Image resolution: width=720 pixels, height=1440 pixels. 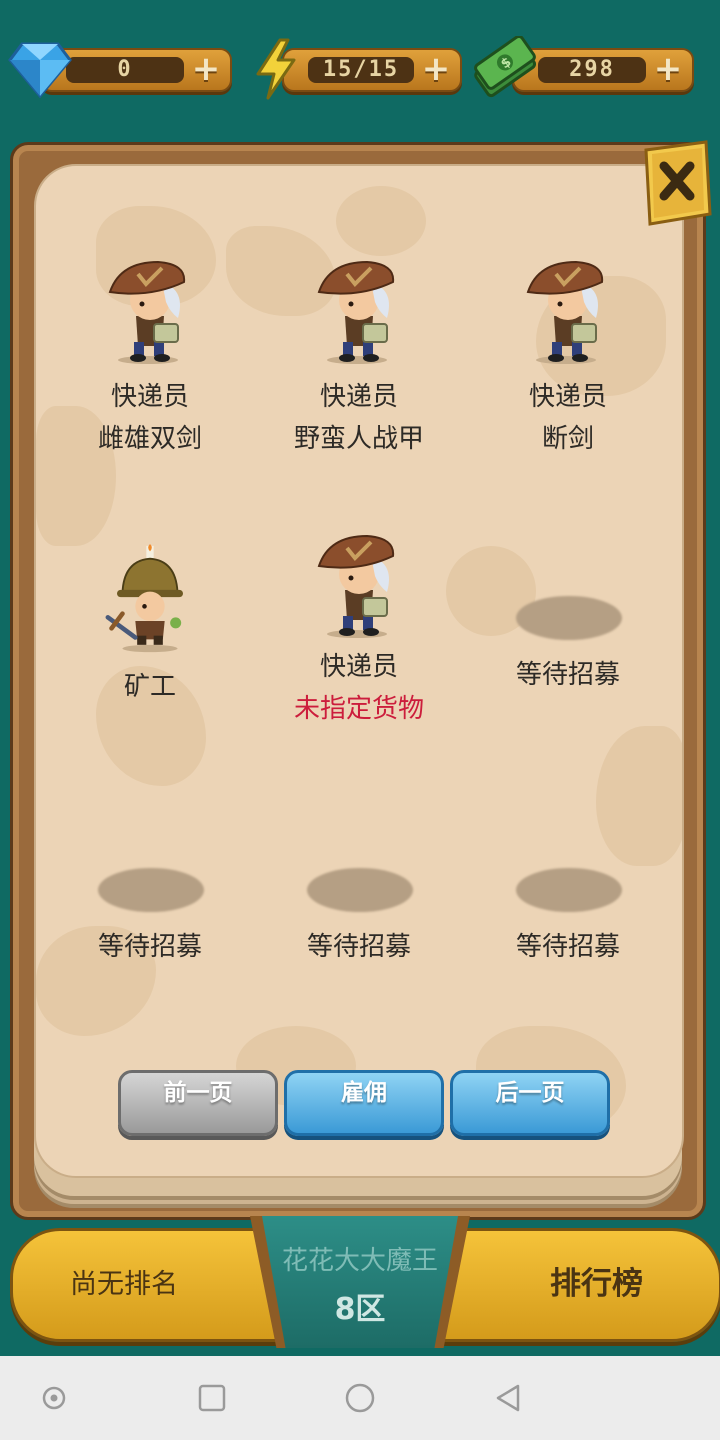 I want to click on close-button, so click(x=676, y=183).